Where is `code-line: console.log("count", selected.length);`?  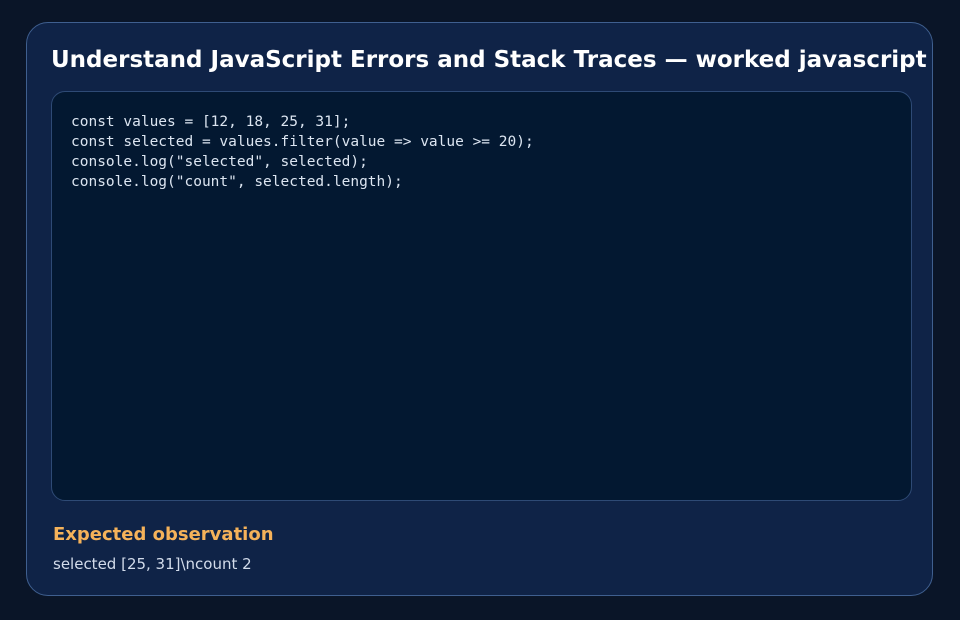 code-line: console.log("count", selected.length); is located at coordinates (237, 182).